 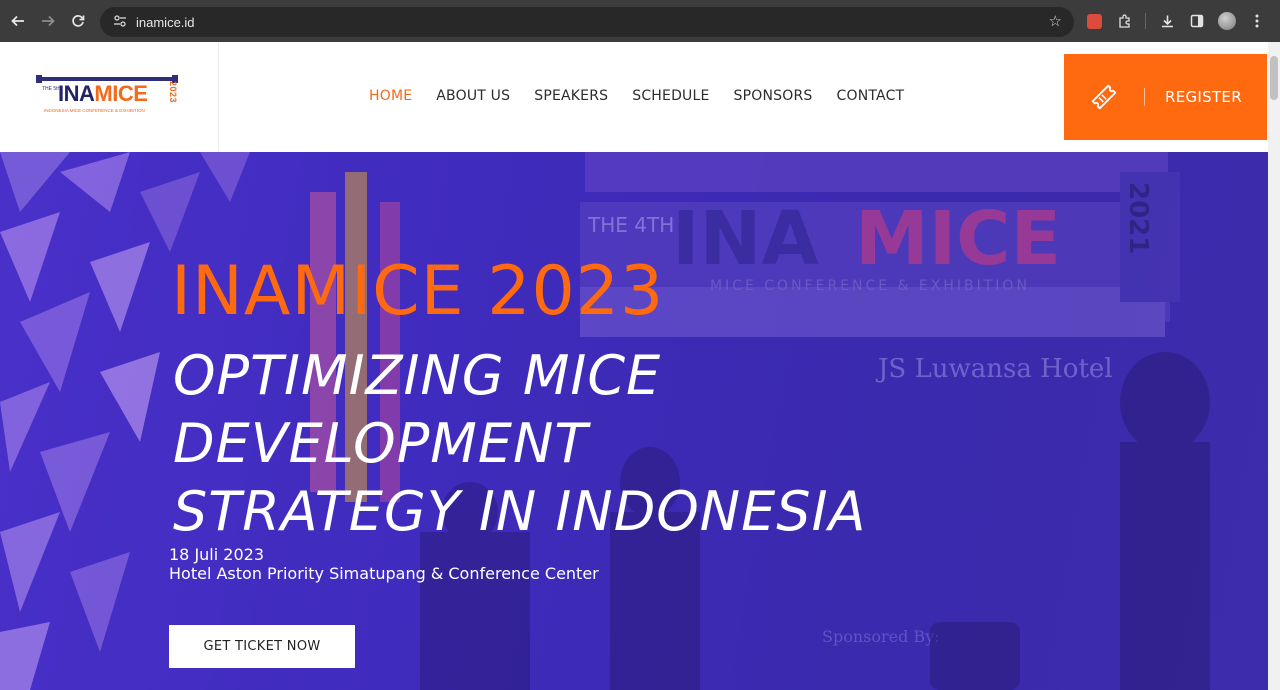 What do you see at coordinates (871, 96) in the screenshot?
I see `nav-contact: CONTACT` at bounding box center [871, 96].